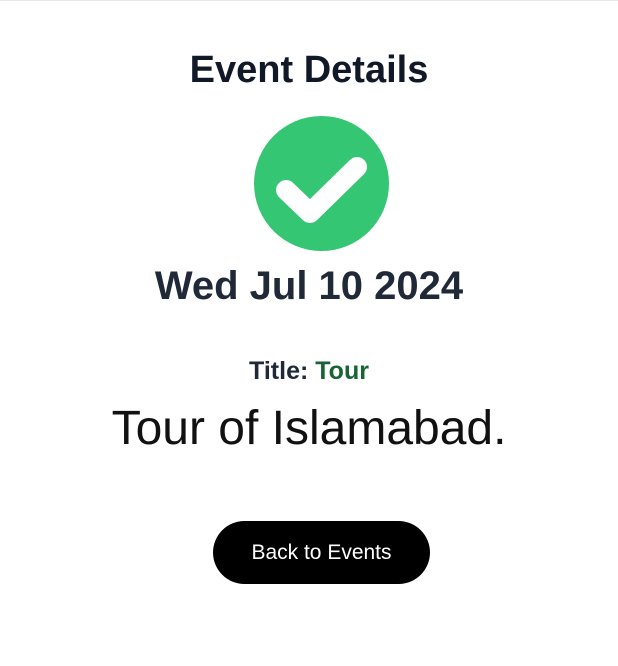  Describe the element at coordinates (309, 70) in the screenshot. I see `page-title: Event Details` at that location.